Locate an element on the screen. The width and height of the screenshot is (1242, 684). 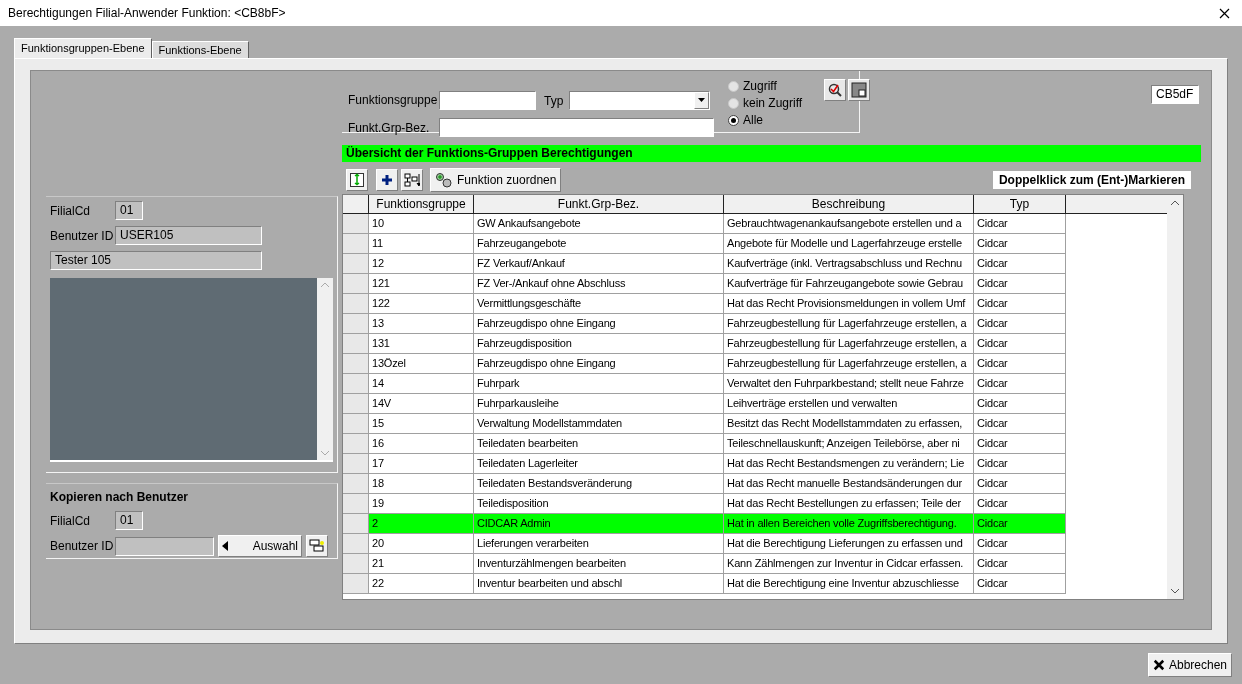
field-label: Funktionsgruppe is located at coordinates (393, 100).